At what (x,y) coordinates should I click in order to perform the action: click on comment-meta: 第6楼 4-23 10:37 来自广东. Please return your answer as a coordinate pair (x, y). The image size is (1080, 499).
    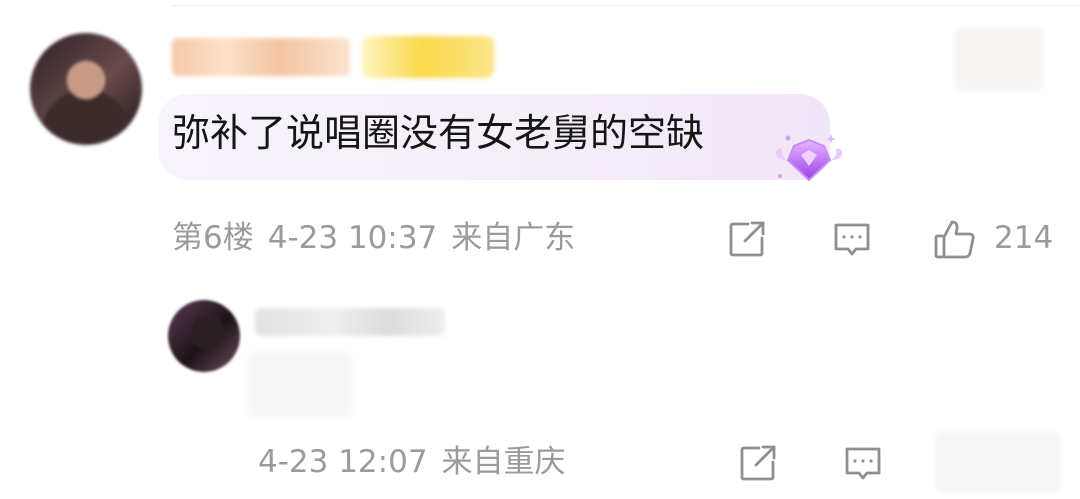
    Looking at the image, I should click on (380, 238).